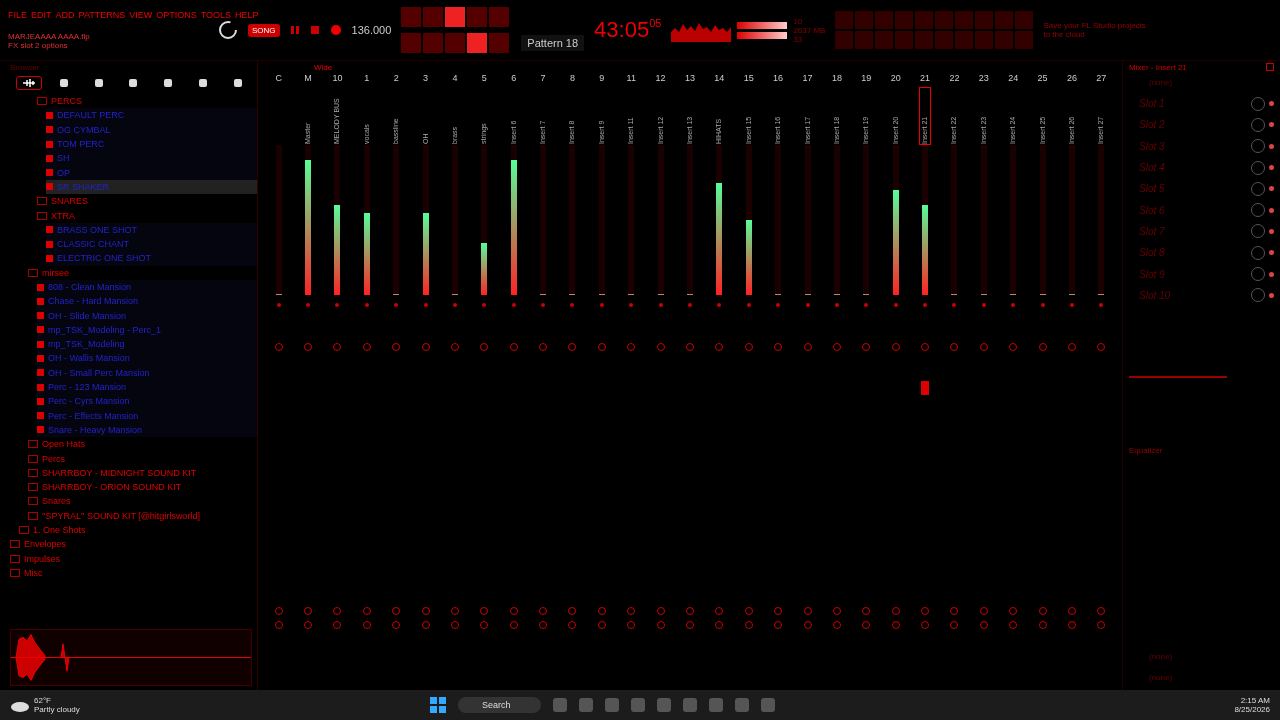 This screenshot has height=720, width=1280. What do you see at coordinates (264, 30) in the screenshot?
I see `song-mode-button: SONG` at bounding box center [264, 30].